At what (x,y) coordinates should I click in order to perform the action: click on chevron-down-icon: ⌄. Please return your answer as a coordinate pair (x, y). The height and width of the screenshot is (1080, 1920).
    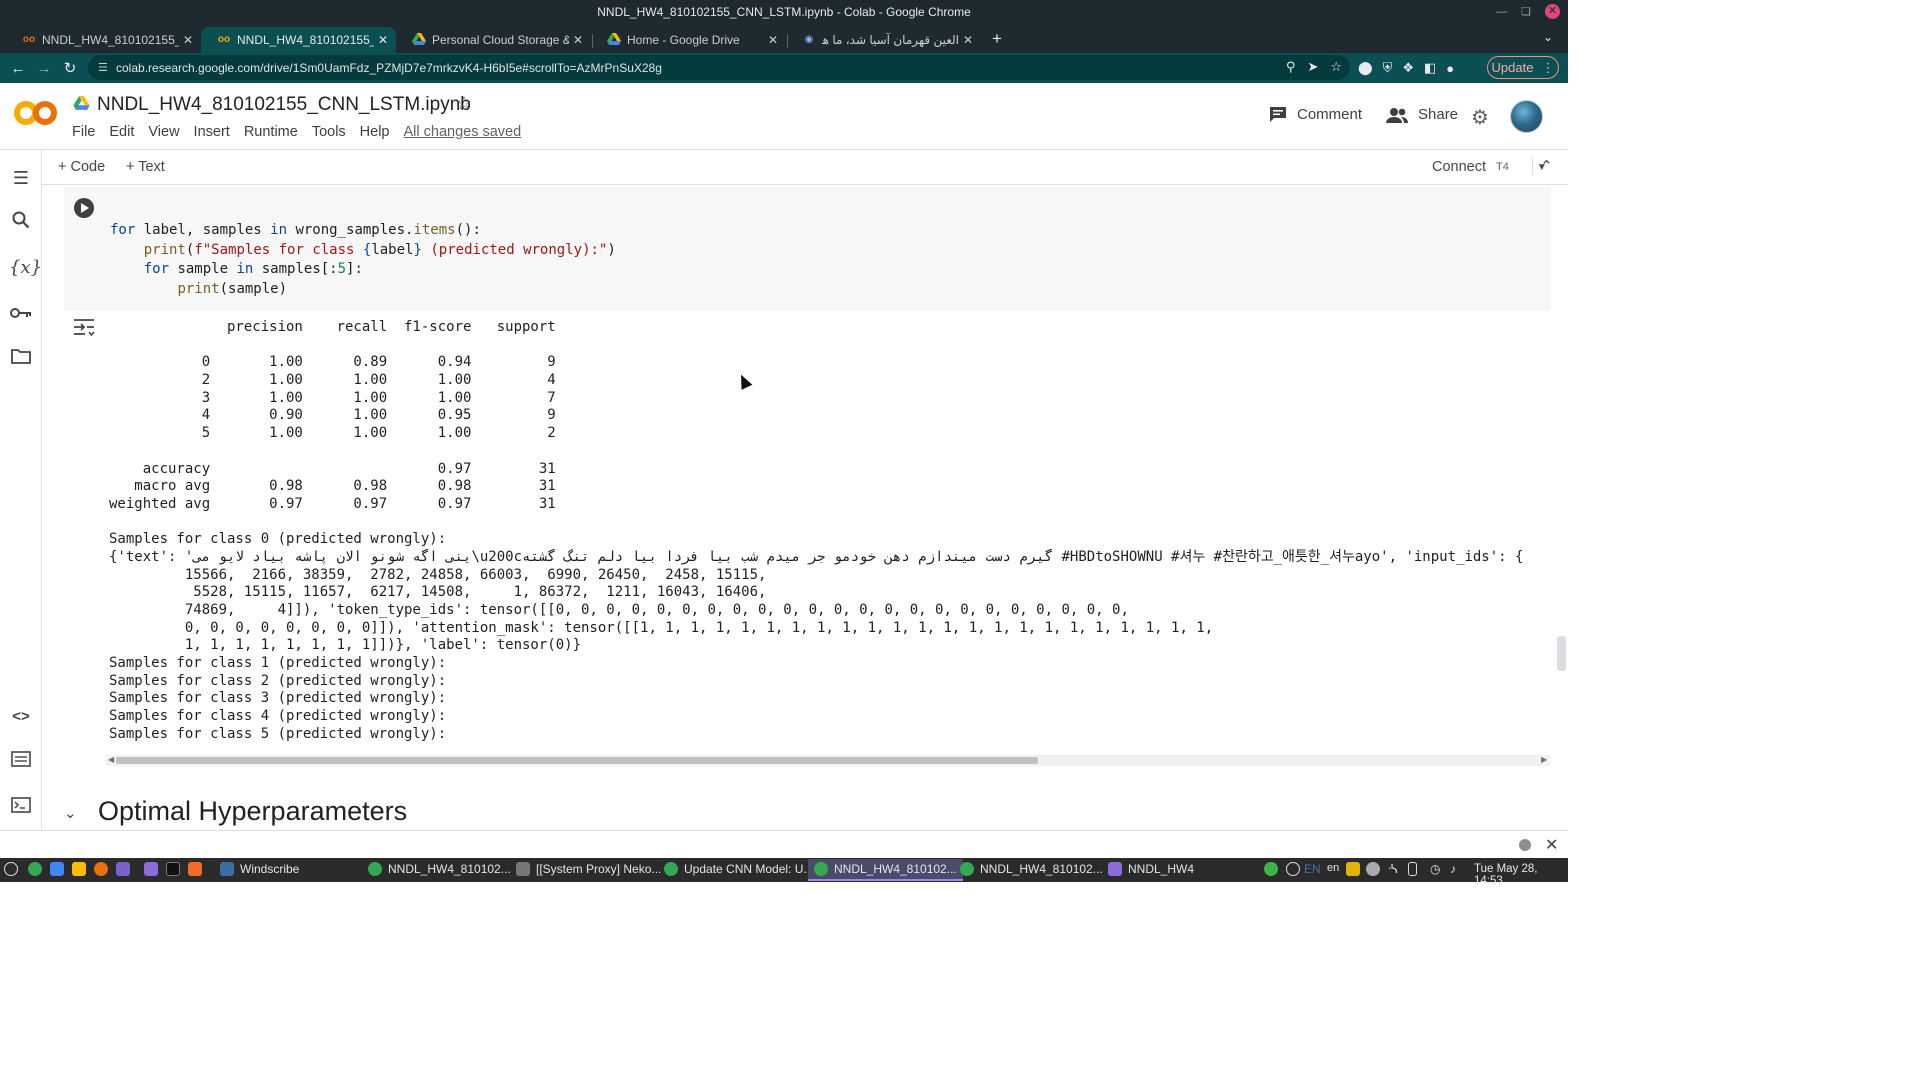
    Looking at the image, I should click on (70, 813).